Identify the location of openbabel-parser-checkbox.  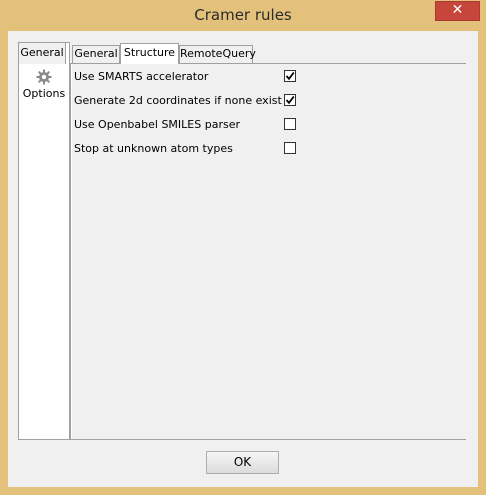
(290, 124).